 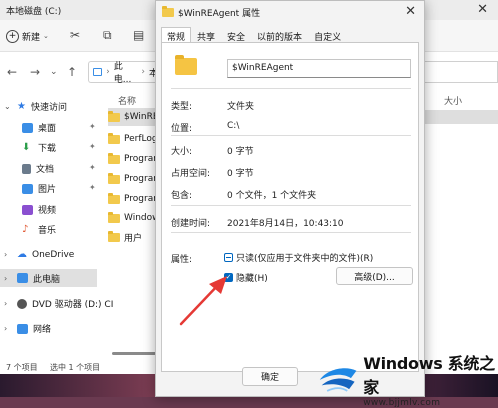 I want to click on location-label: 位置:, so click(x=182, y=129).